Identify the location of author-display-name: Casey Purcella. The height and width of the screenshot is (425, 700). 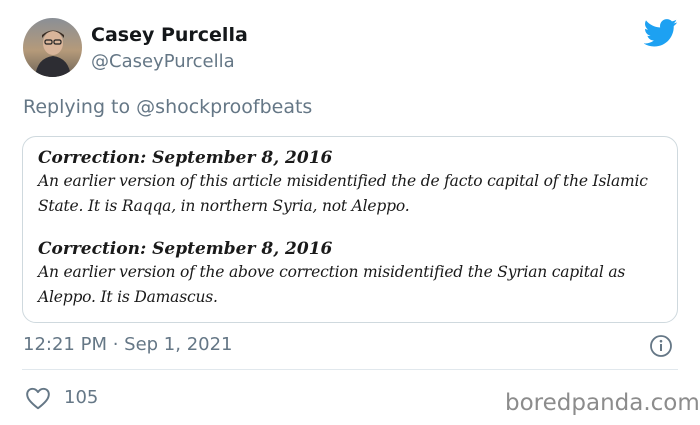
(169, 35).